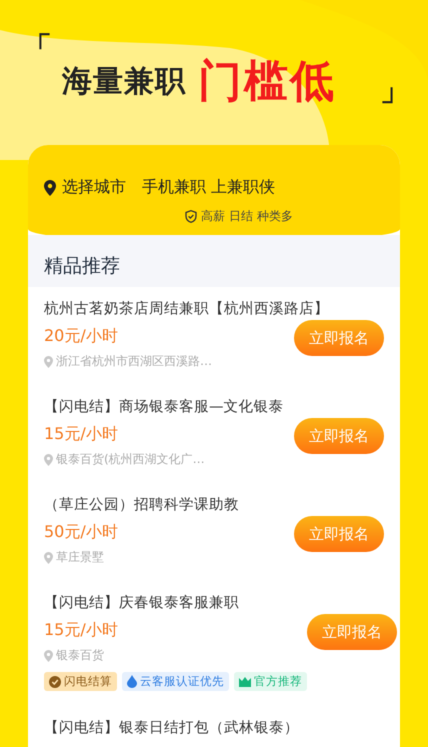 The height and width of the screenshot is (747, 428). Describe the element at coordinates (80, 681) in the screenshot. I see `job-tag: 闪电结算` at that location.